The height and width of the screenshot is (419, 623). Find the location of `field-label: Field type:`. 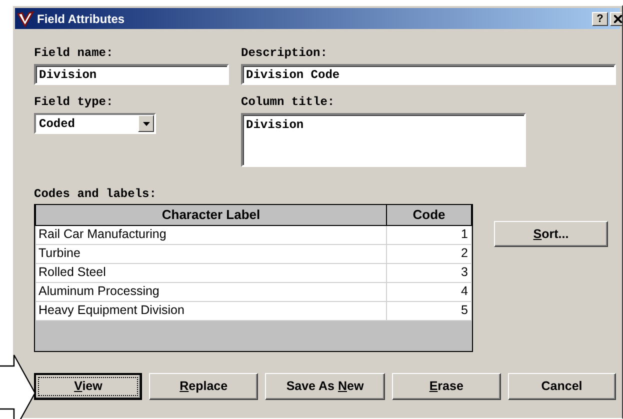

field-label: Field type: is located at coordinates (74, 102).